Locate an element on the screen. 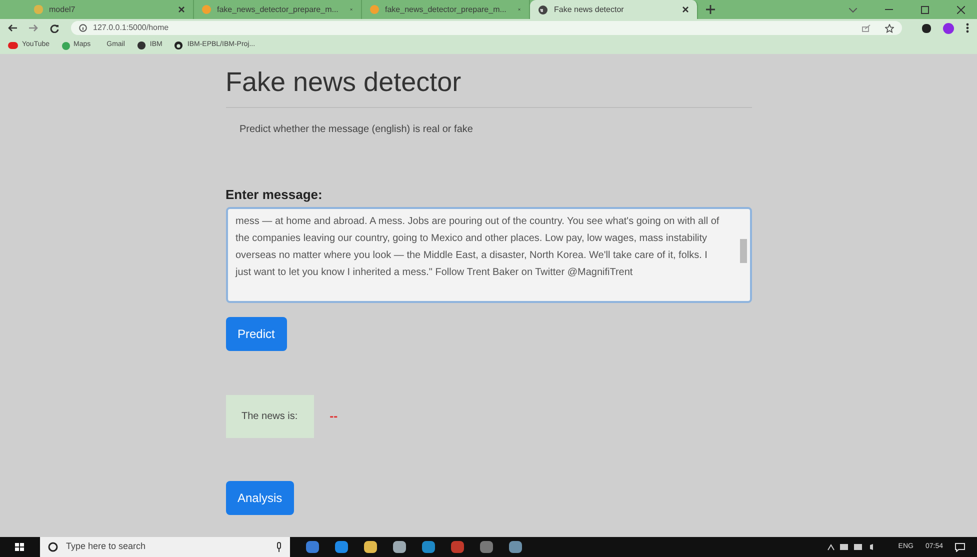 Image resolution: width=977 pixels, height=557 pixels. new-tab-icon is located at coordinates (710, 9).